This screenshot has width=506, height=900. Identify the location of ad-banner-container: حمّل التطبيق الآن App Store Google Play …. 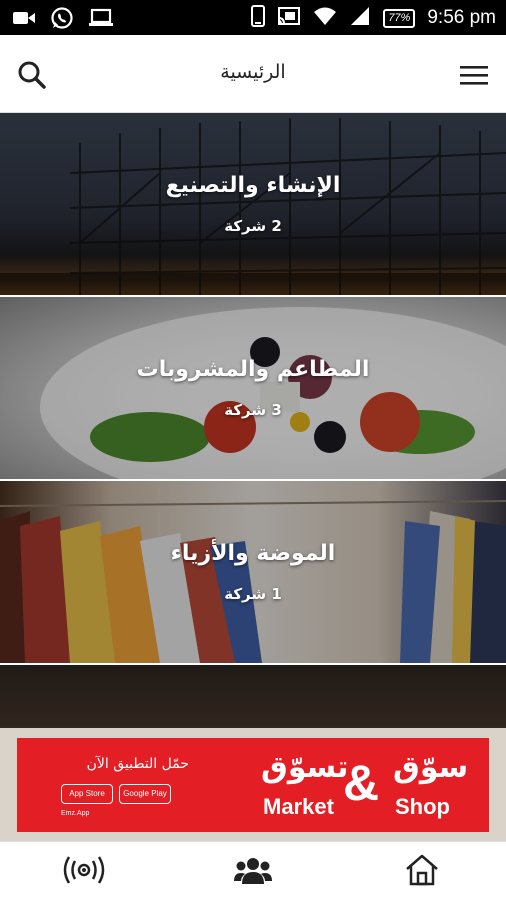
(253, 784).